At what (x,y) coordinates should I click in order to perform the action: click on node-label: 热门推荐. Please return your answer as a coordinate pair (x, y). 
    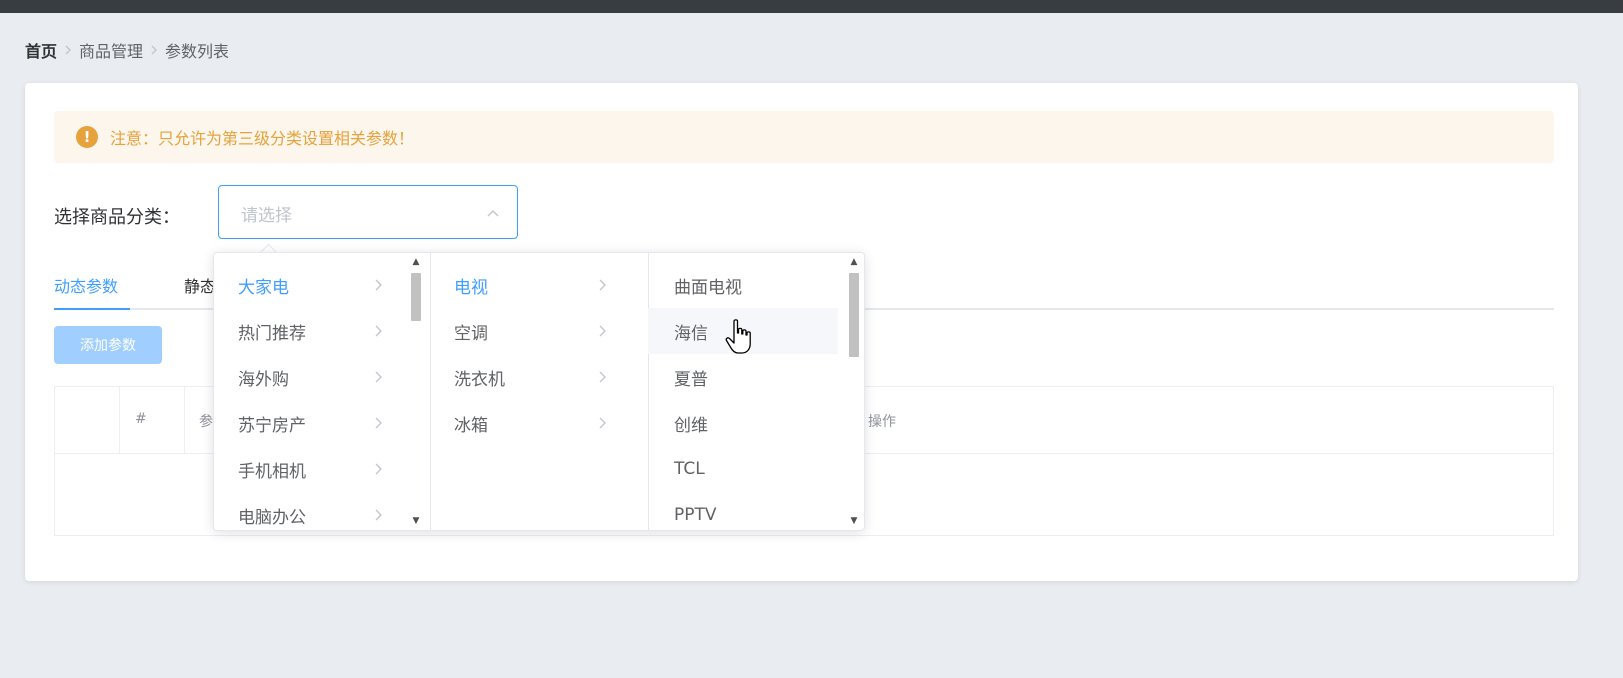
    Looking at the image, I should click on (272, 333).